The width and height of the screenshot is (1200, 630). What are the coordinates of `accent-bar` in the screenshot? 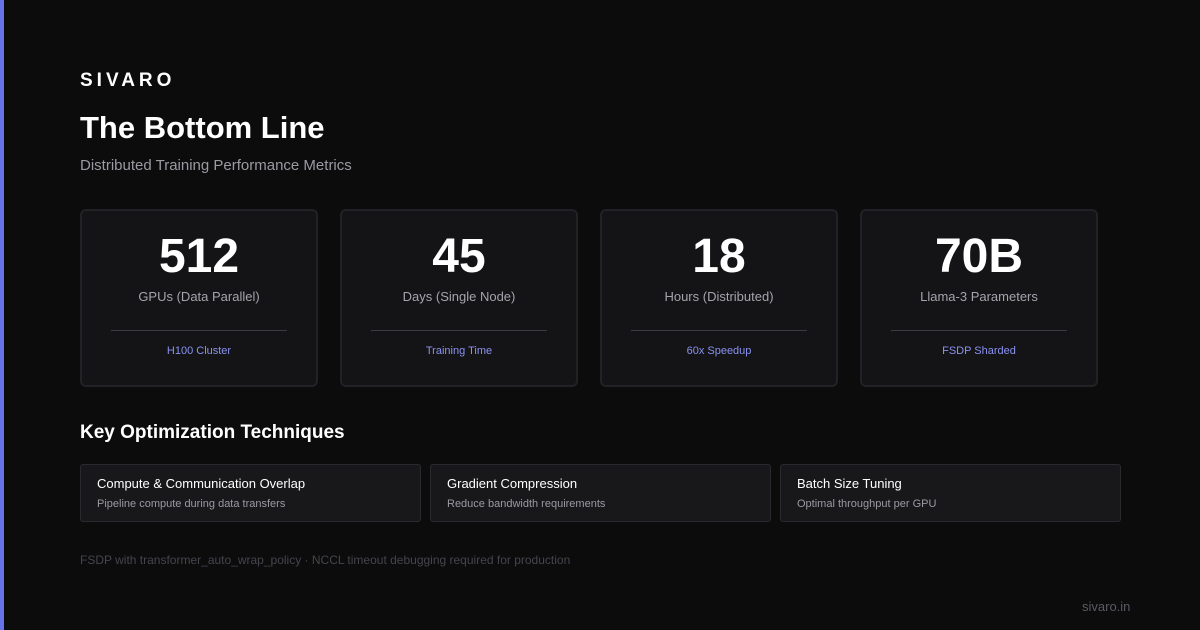 It's located at (2, 315).